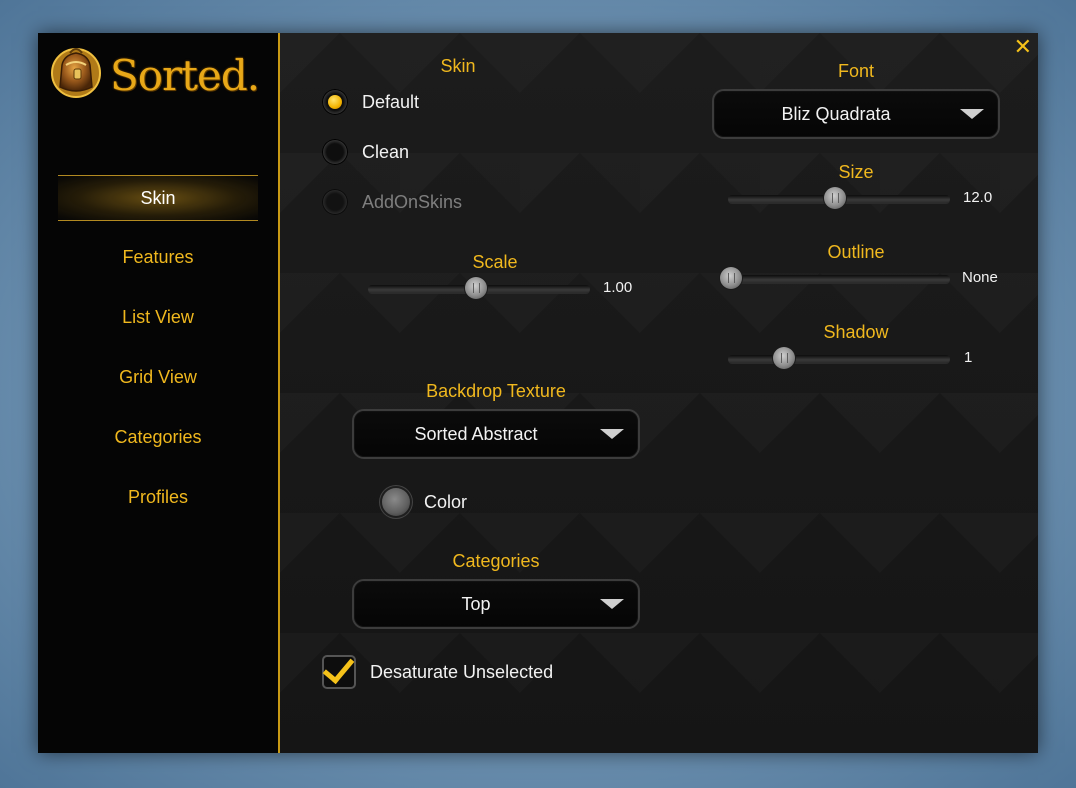  What do you see at coordinates (618, 287) in the screenshot?
I see `scale-value: 1.00` at bounding box center [618, 287].